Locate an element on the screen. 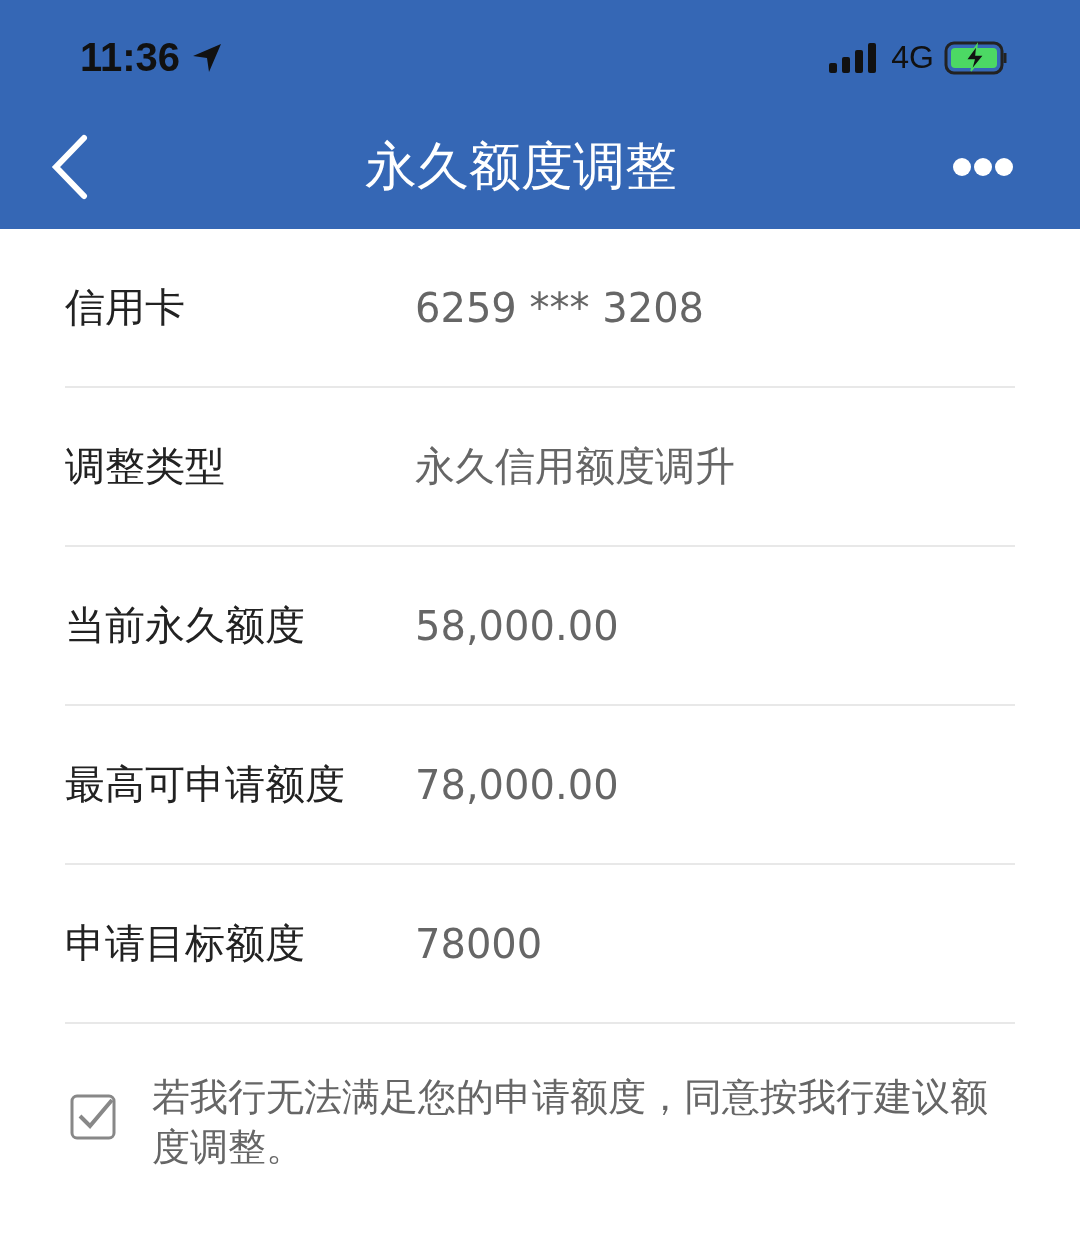  checkbox is located at coordinates (93, 1117).